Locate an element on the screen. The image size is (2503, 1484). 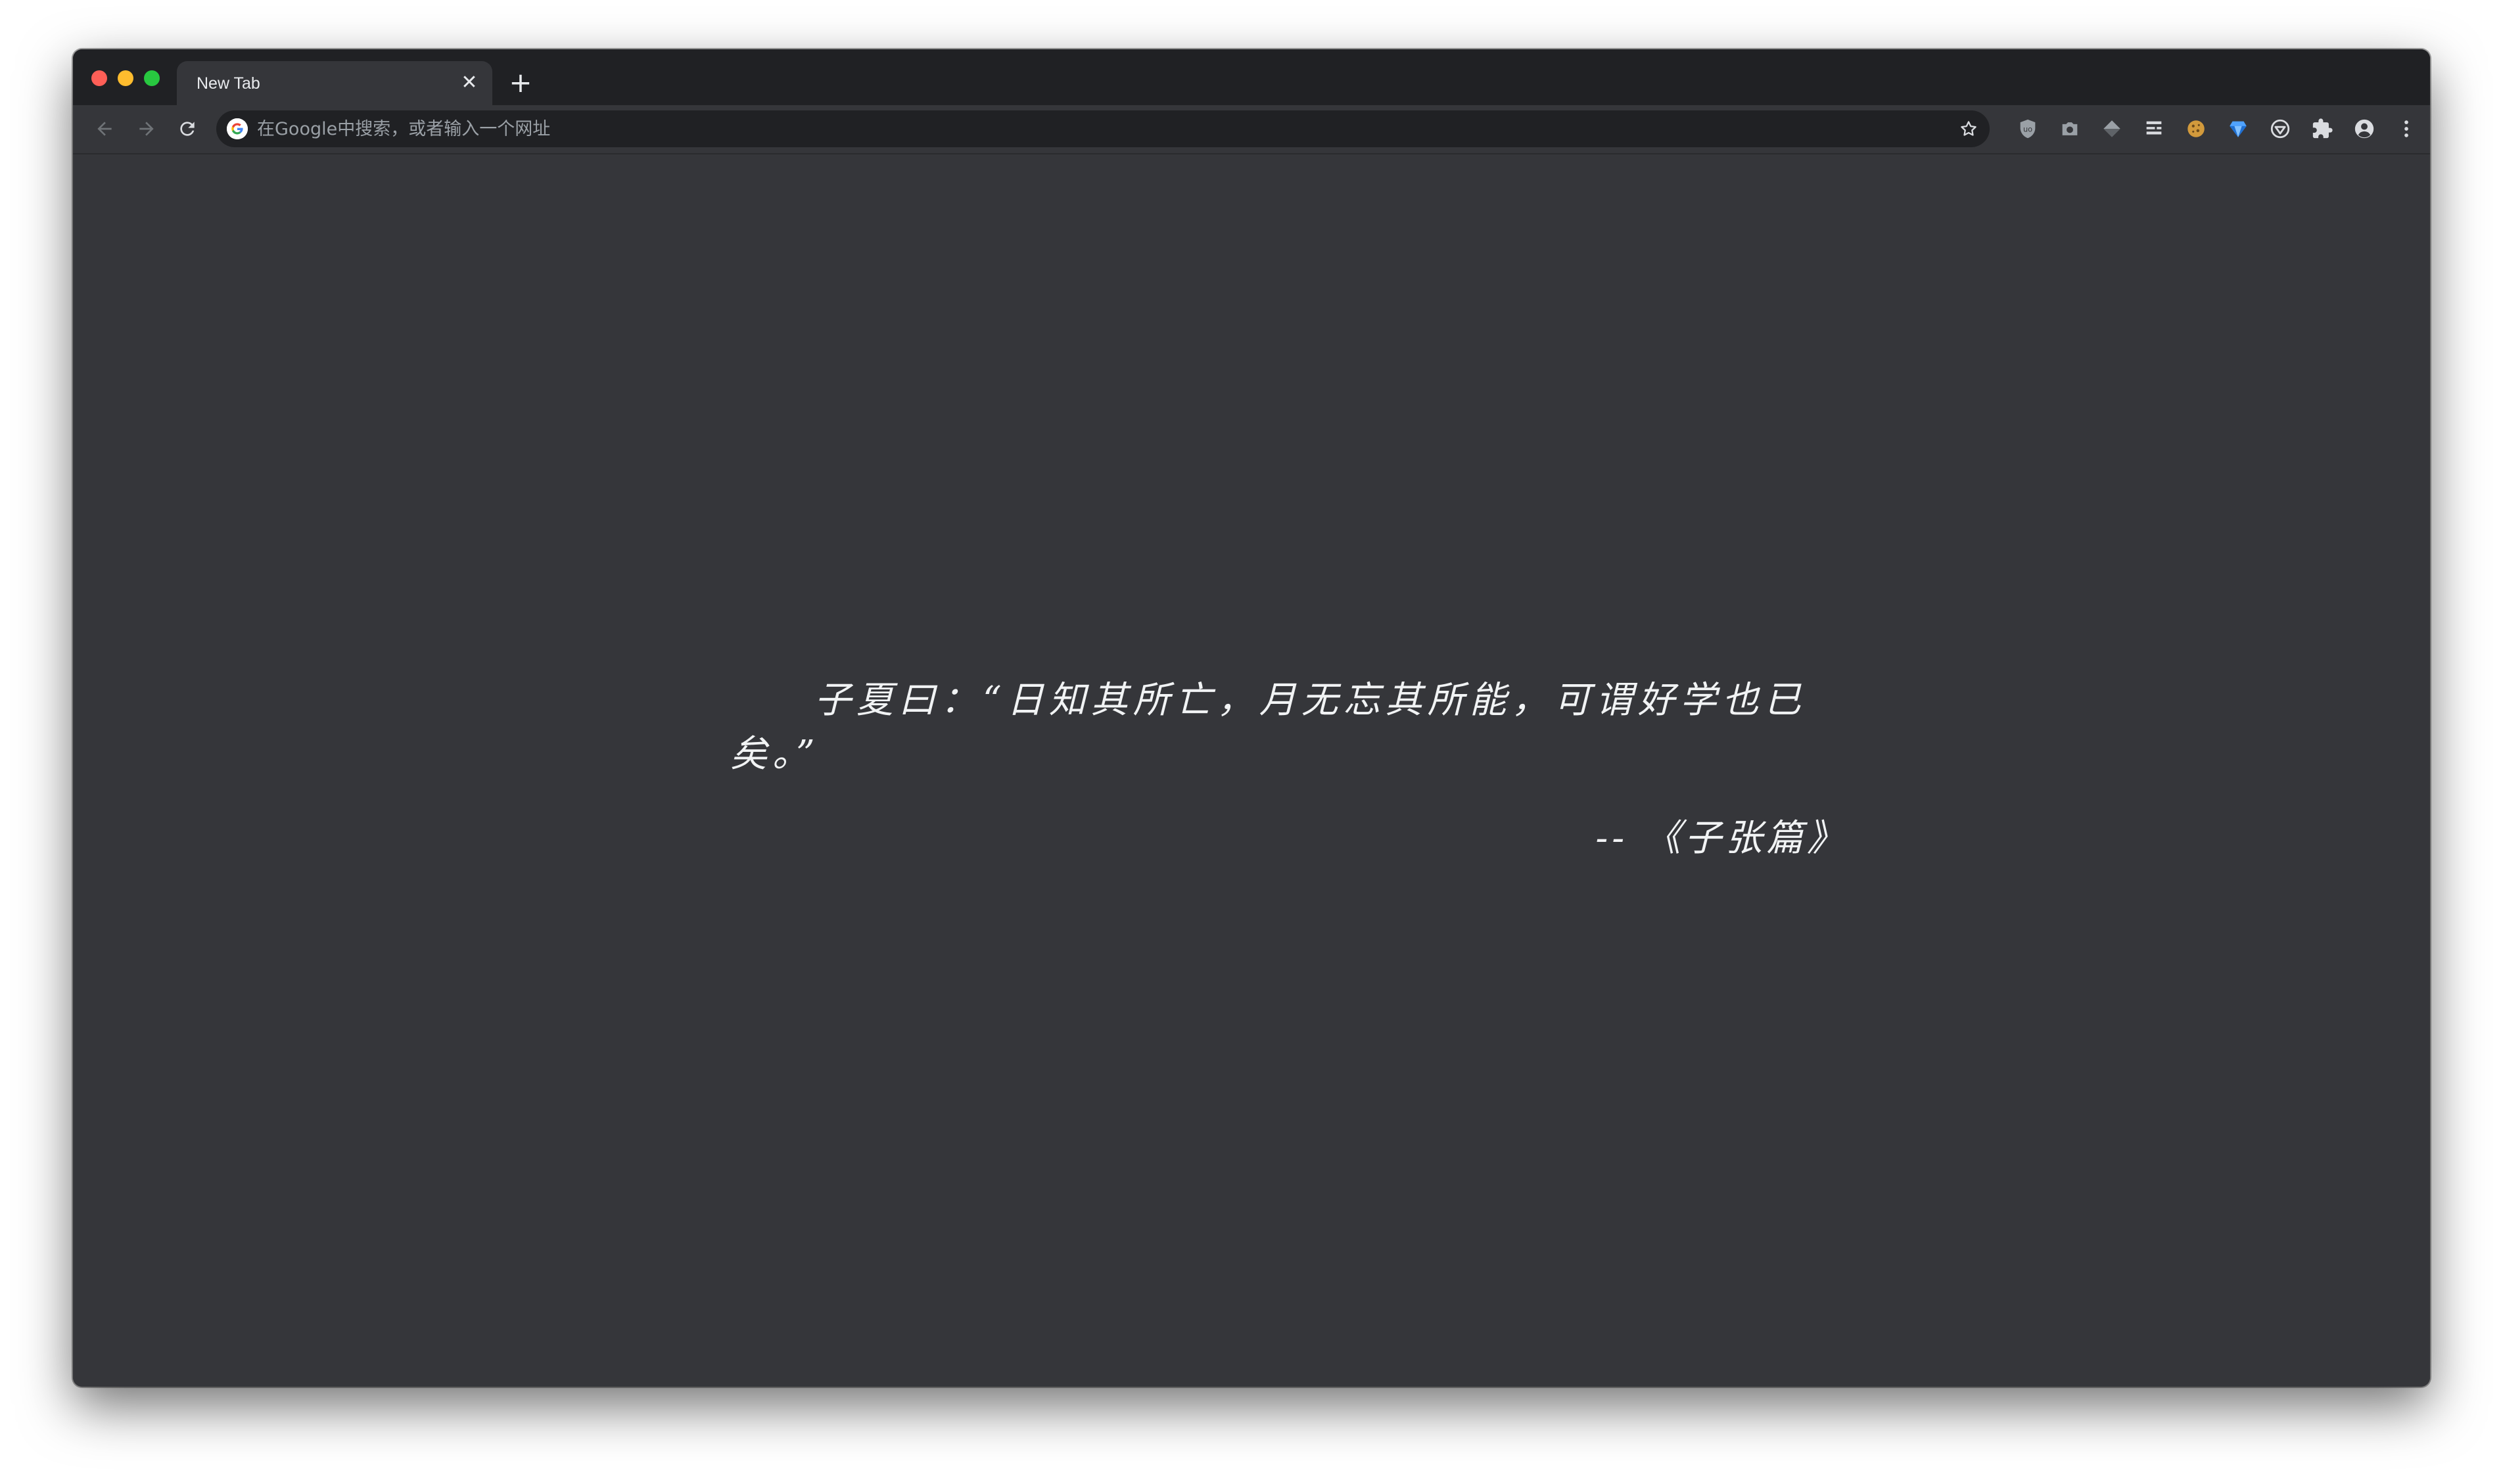
omnibox is located at coordinates (1103, 128).